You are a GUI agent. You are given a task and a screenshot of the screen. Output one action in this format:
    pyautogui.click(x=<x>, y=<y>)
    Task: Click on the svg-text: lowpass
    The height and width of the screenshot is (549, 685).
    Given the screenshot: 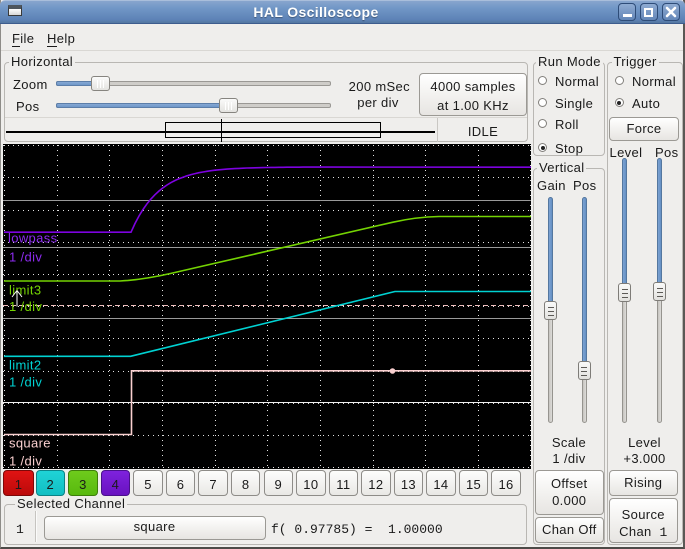 What is the action you would take?
    pyautogui.click(x=33, y=238)
    